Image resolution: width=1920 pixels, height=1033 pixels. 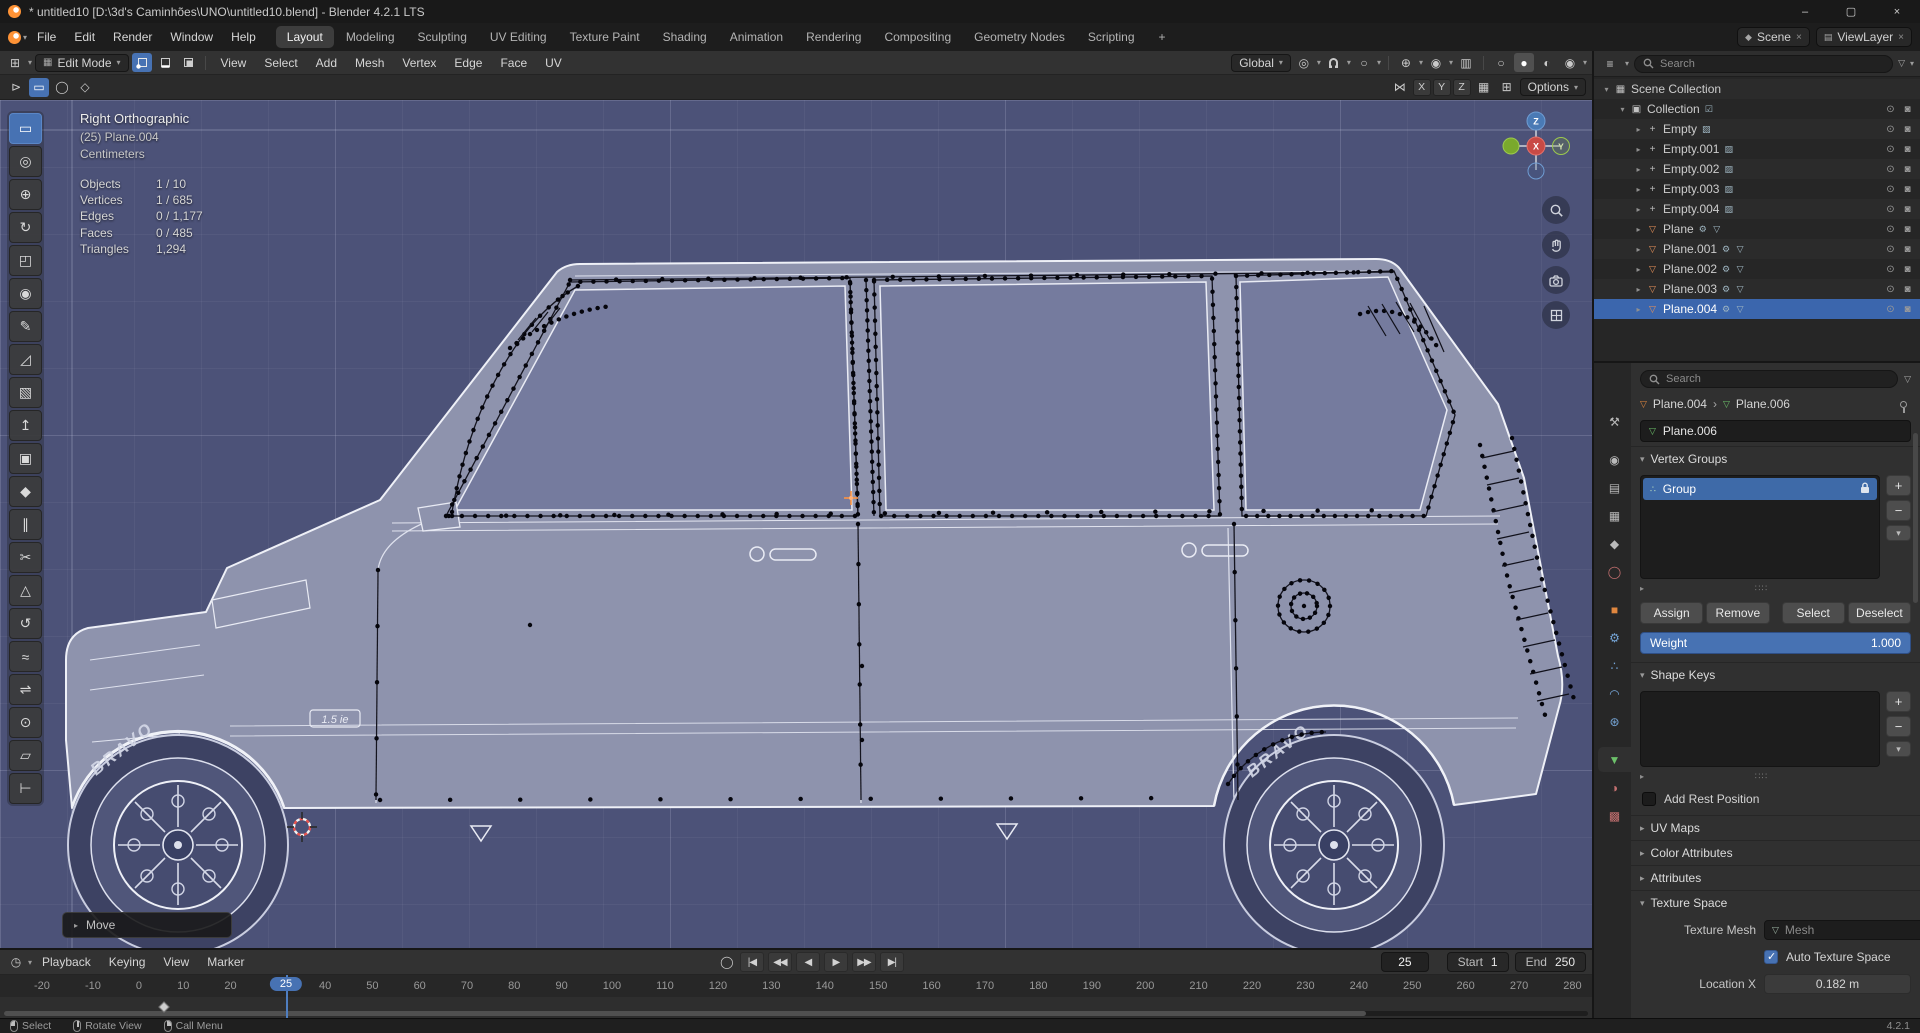 What do you see at coordinates (1614, 609) in the screenshot?
I see `tab-object: ■` at bounding box center [1614, 609].